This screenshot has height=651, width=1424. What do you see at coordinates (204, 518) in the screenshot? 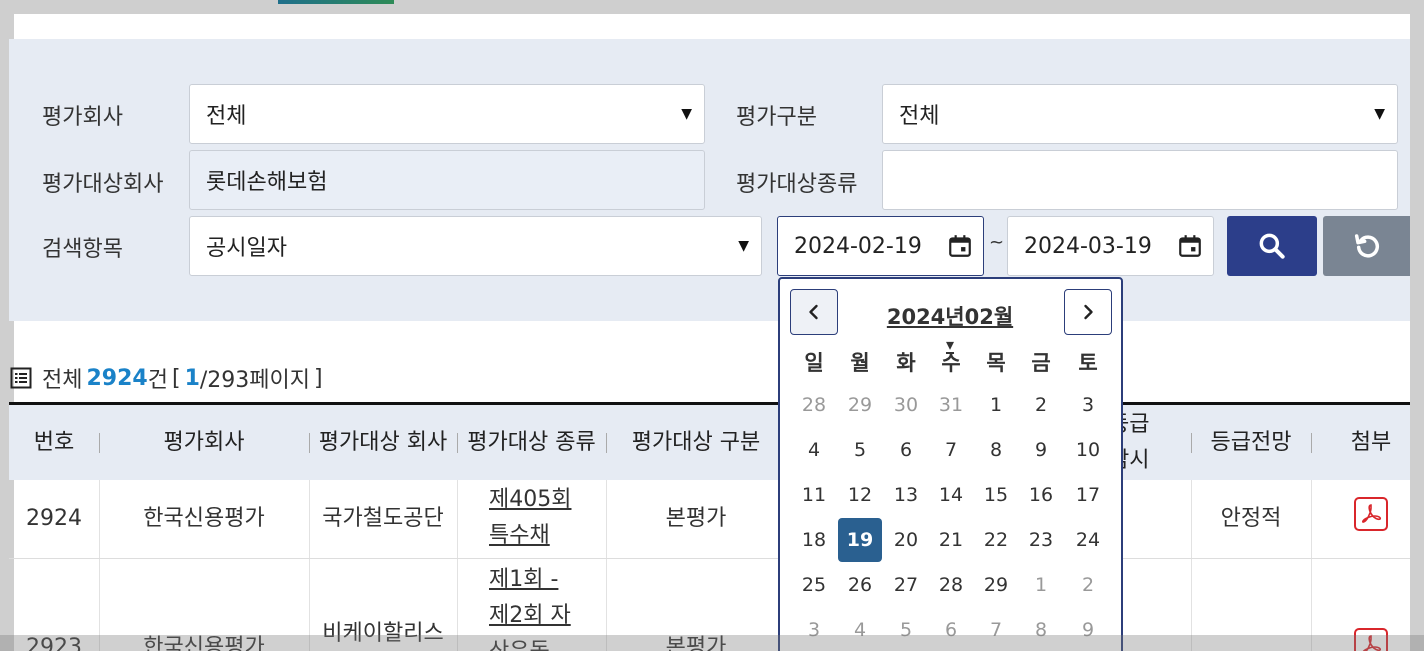
I see `cell-company: 한국신용평가` at bounding box center [204, 518].